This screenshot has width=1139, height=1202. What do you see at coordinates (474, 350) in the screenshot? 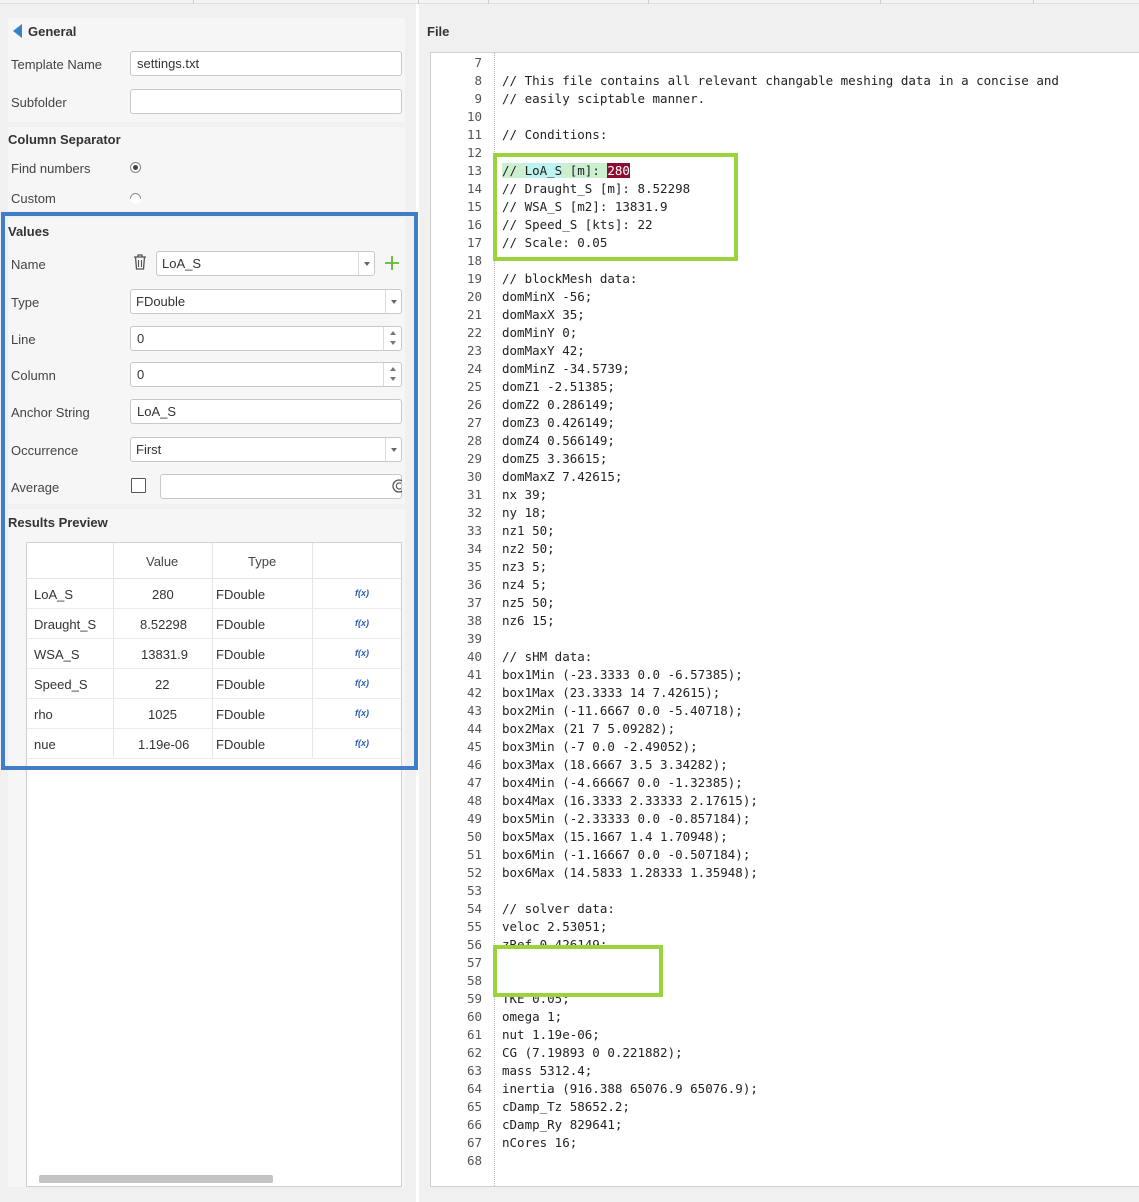
I see `line-number: 23` at bounding box center [474, 350].